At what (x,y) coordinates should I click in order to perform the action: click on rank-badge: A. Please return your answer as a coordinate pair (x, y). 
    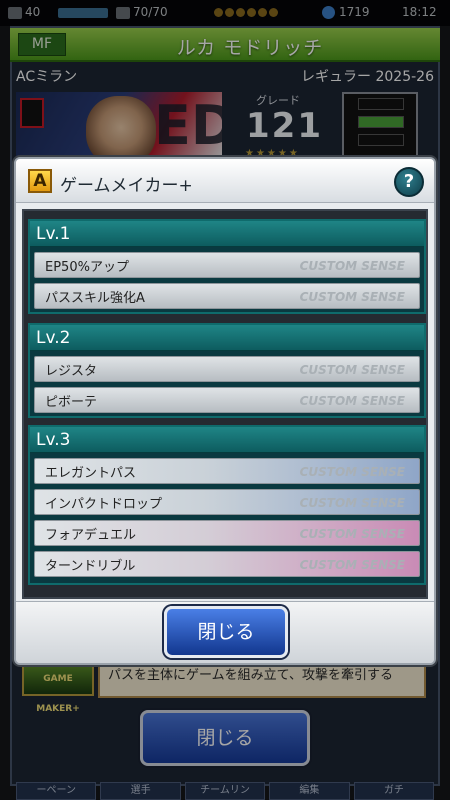
    Looking at the image, I should click on (40, 181).